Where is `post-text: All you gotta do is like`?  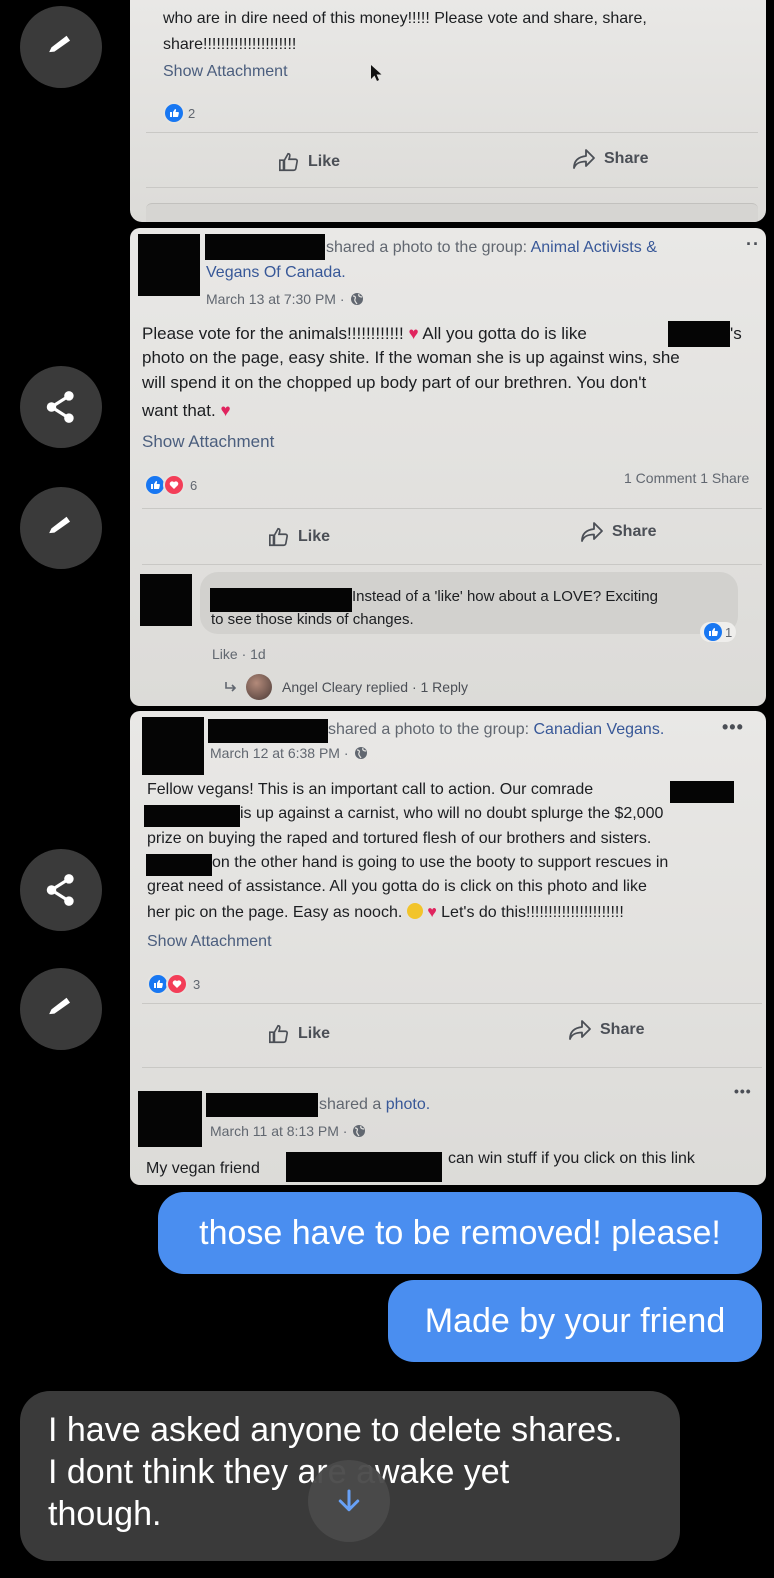 post-text: All you gotta do is like is located at coordinates (504, 333).